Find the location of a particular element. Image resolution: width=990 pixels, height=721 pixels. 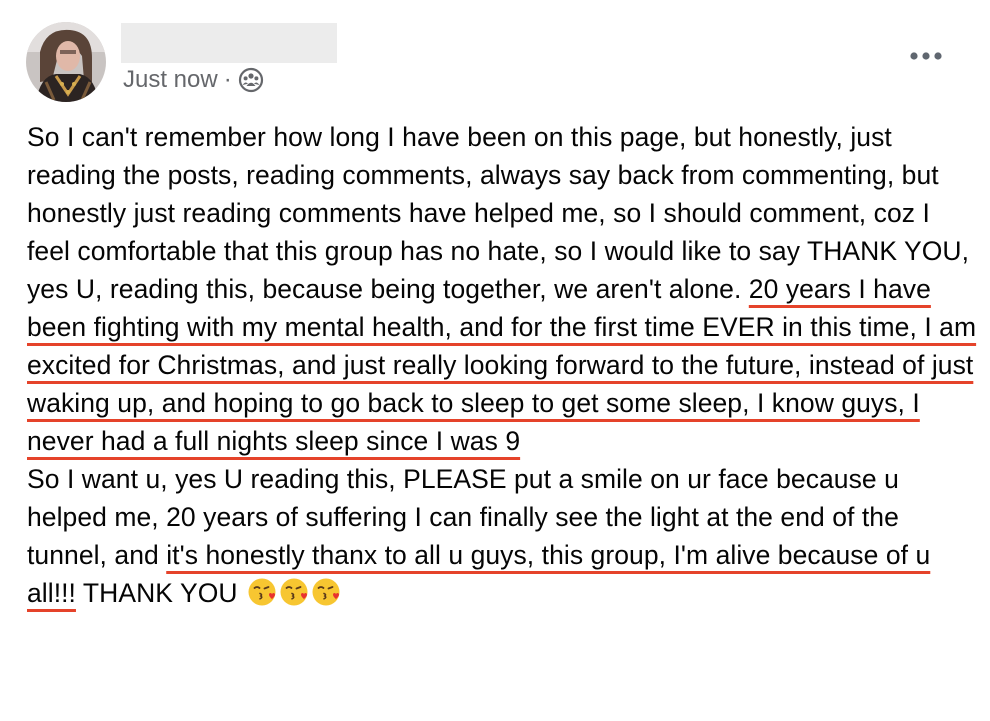

avatar-photo is located at coordinates (66, 62).